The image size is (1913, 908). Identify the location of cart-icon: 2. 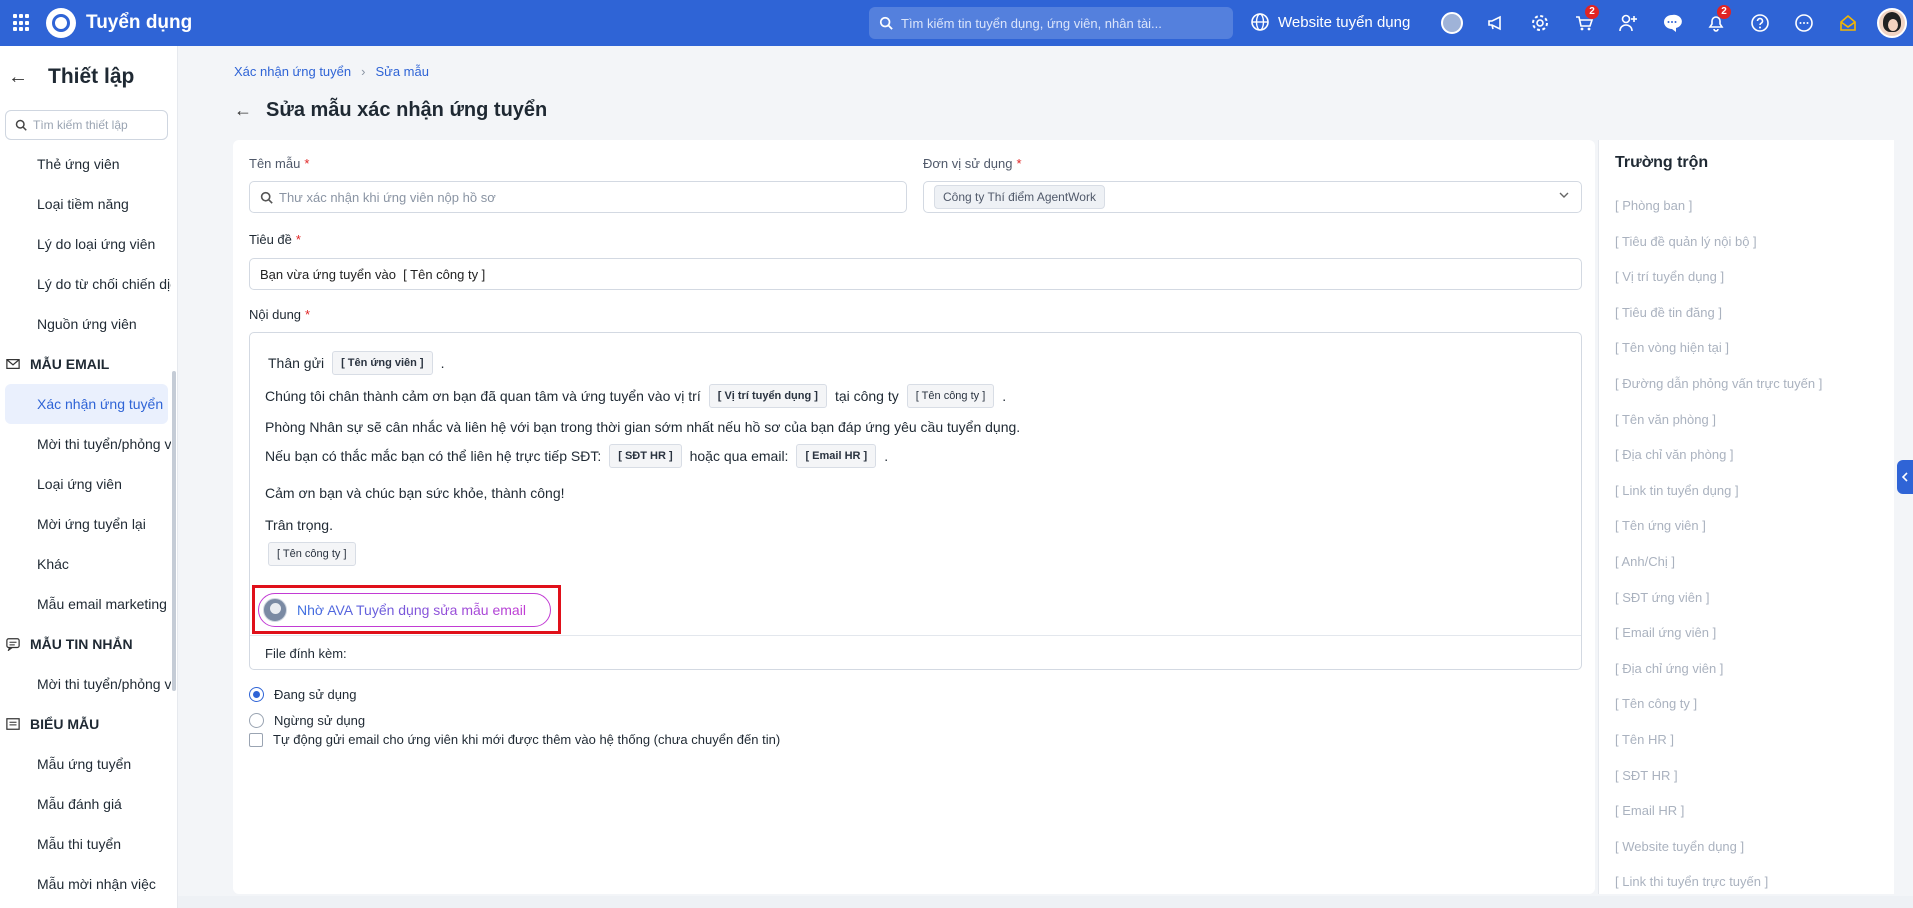
(1584, 23).